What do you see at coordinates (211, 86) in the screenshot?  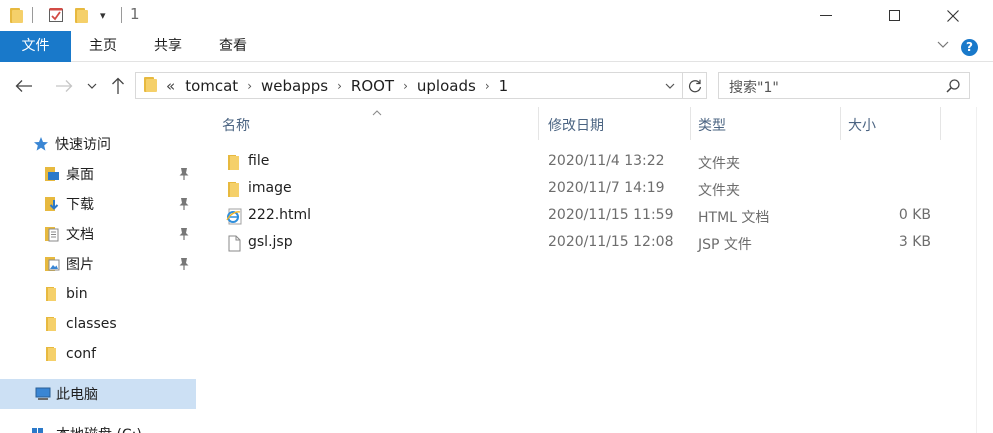 I see `crumb-tomcat: tomcat` at bounding box center [211, 86].